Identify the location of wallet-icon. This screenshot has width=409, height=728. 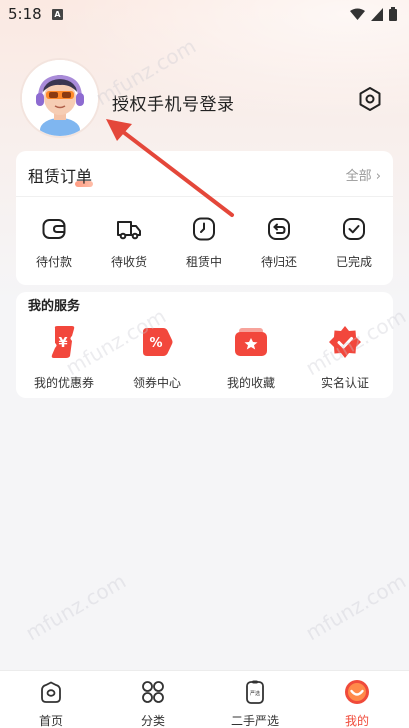
(54, 229).